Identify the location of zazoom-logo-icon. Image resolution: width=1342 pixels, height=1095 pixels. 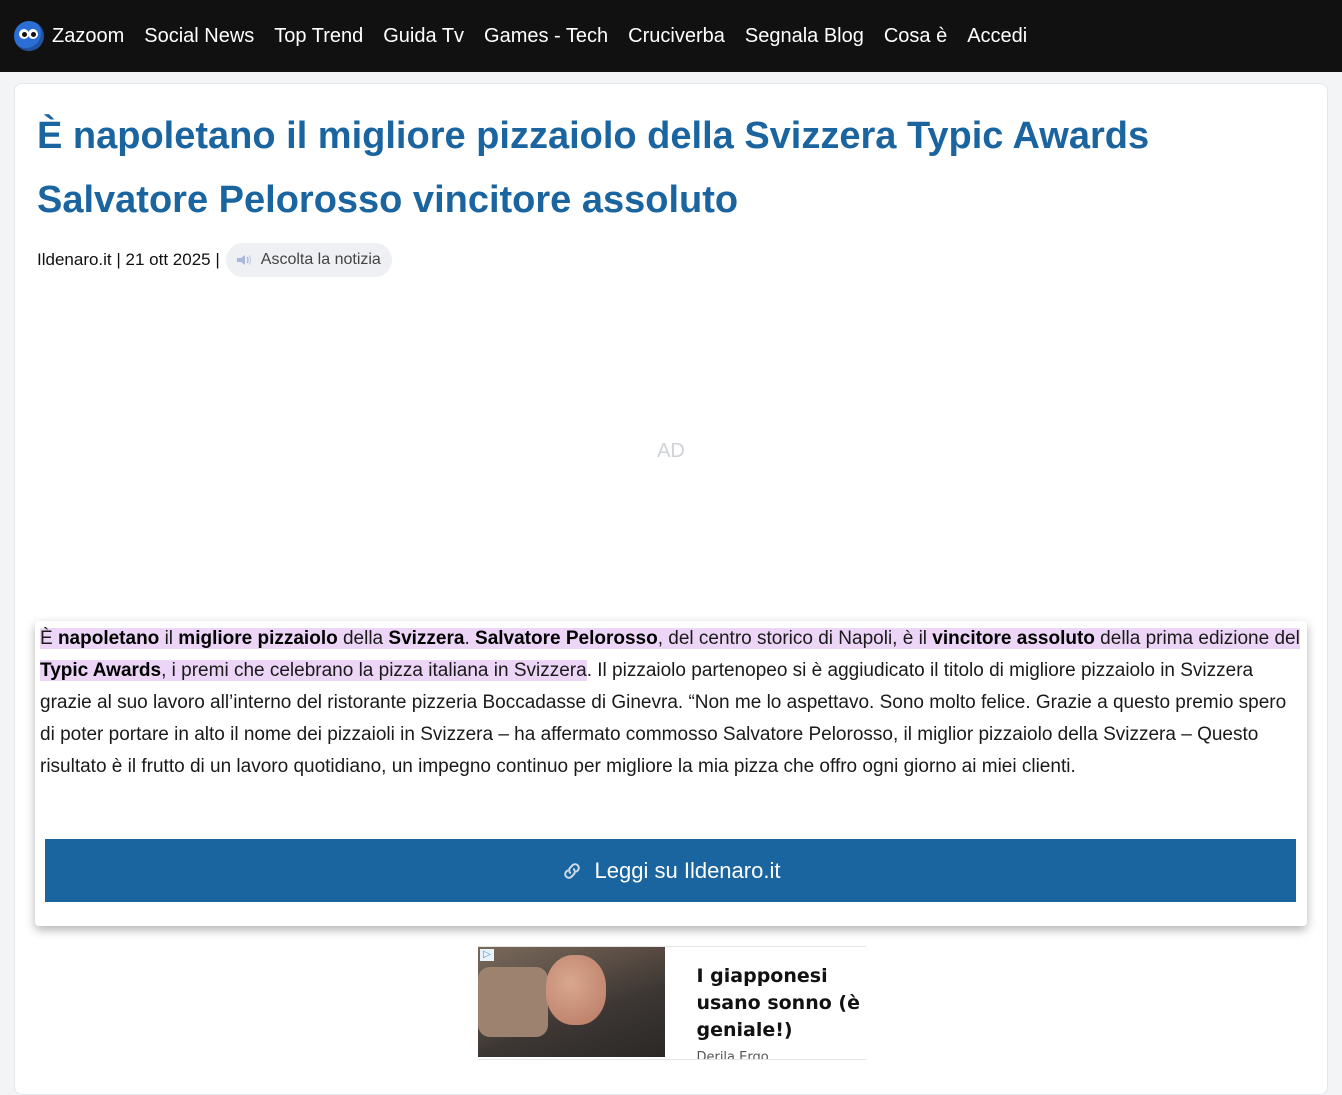
(29, 36).